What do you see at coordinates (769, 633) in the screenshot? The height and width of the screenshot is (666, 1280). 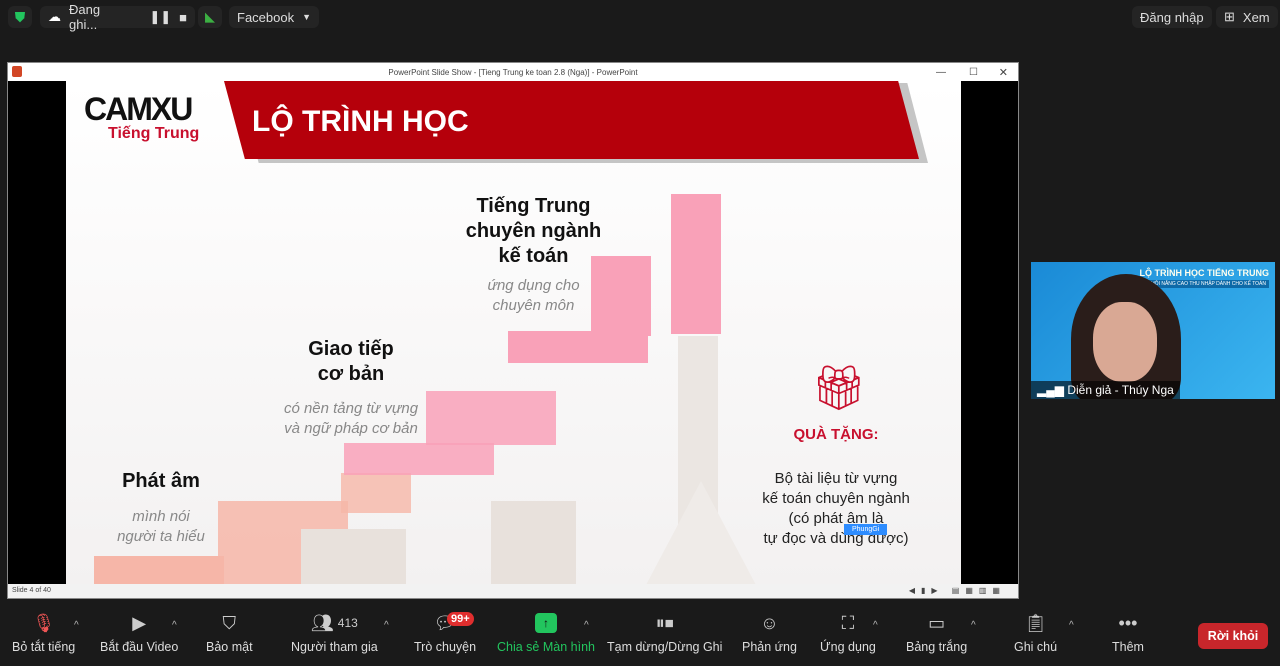 I see `reactions-button: ☺ Phản ứng` at bounding box center [769, 633].